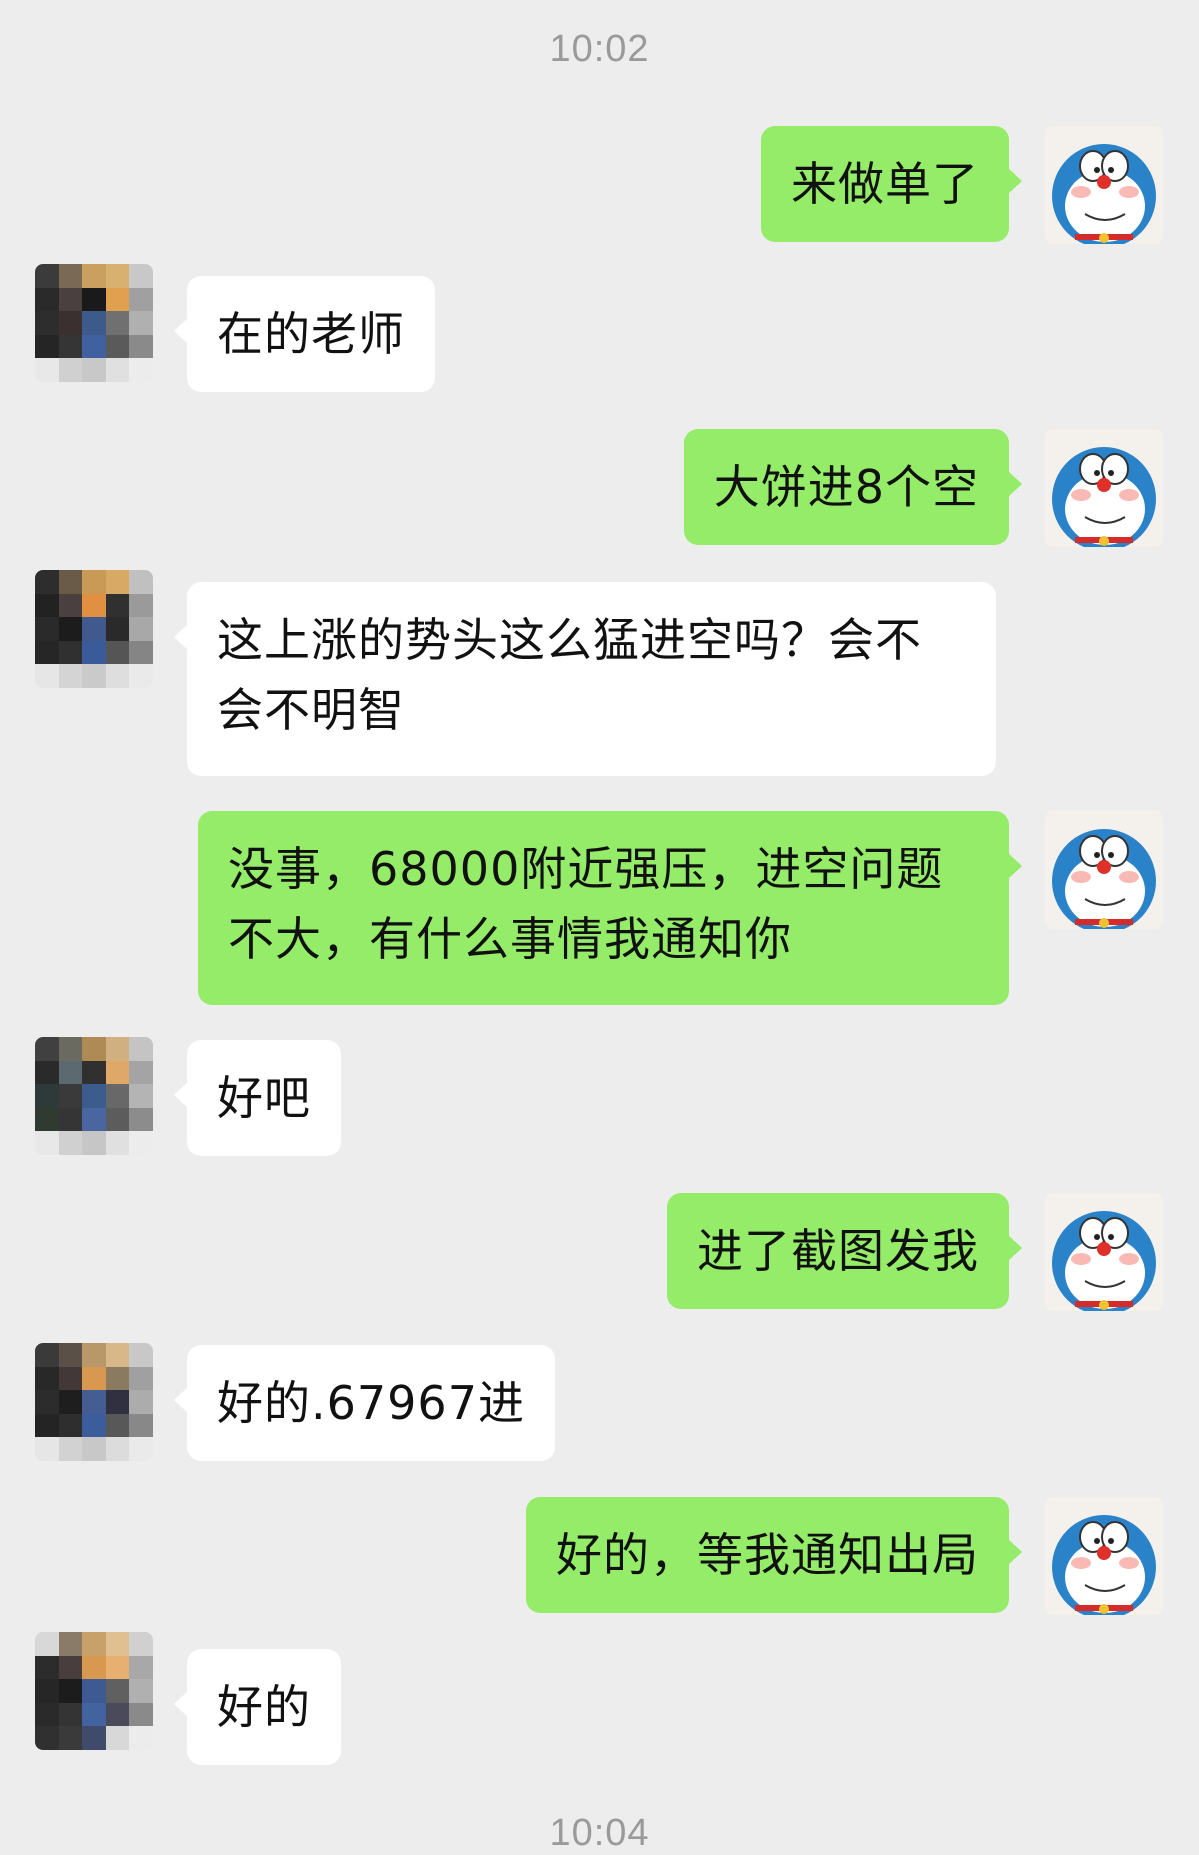 This screenshot has width=1199, height=1855. What do you see at coordinates (599, 49) in the screenshot?
I see `message-timestamp: 10:02` at bounding box center [599, 49].